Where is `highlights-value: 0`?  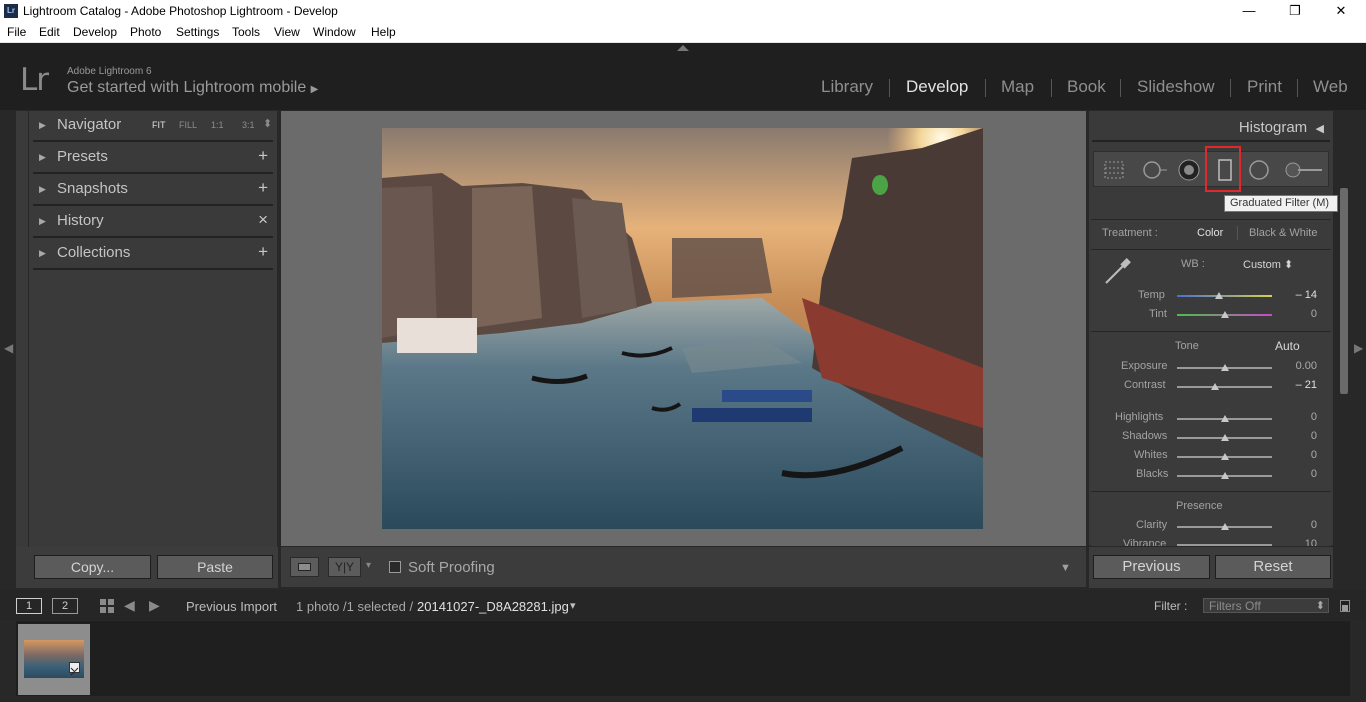
highlights-value: 0 is located at coordinates (1297, 417).